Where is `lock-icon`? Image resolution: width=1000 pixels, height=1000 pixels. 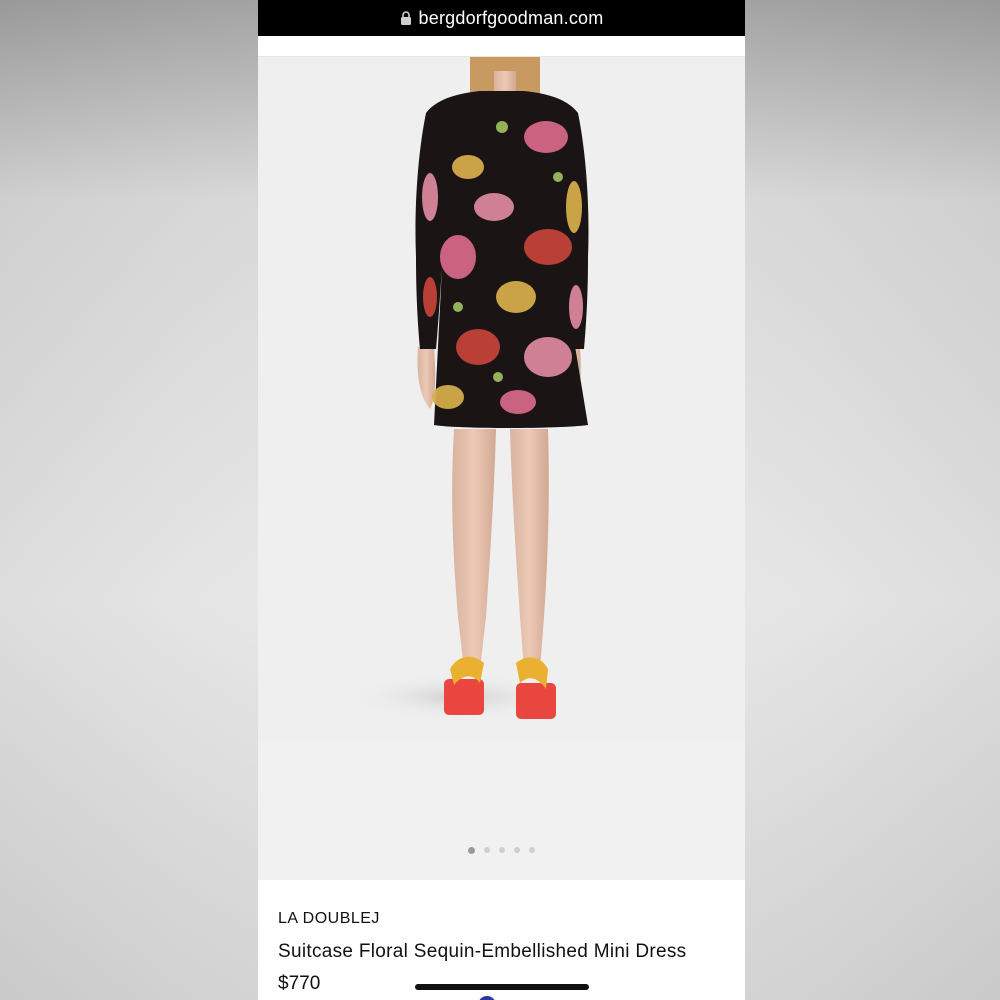 lock-icon is located at coordinates (406, 18).